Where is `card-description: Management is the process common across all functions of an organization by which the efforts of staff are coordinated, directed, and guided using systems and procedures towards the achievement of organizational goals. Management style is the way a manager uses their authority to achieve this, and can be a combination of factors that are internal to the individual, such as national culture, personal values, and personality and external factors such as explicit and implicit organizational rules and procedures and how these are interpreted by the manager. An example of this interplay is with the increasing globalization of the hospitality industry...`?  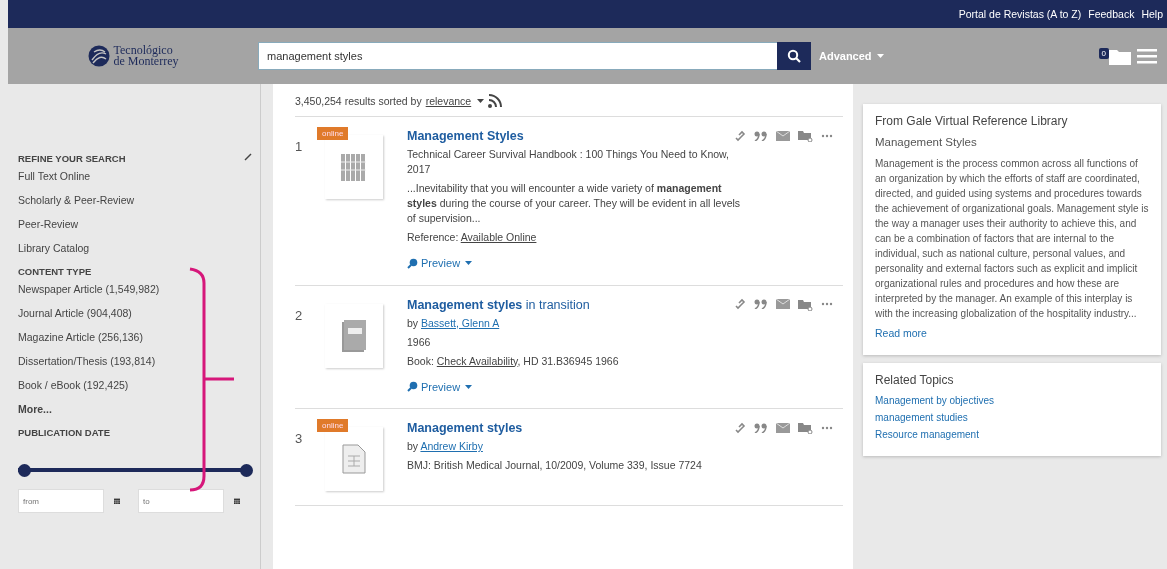 card-description: Management is the process common across all functions of an organization by which the efforts of staff are coordinated, directed, and guided using systems and procedures towards the achievement of organizational goals. Management style is the way a manager uses their authority to achieve this, and can be a combination of factors that are internal to the individual, such as national culture, personal values, and personality and external factors such as explicit and implicit organizational rules and procedures and how these are interpreted by the manager. An example of this interplay is with the increasing globalization of the hospitality industry... is located at coordinates (1012, 239).